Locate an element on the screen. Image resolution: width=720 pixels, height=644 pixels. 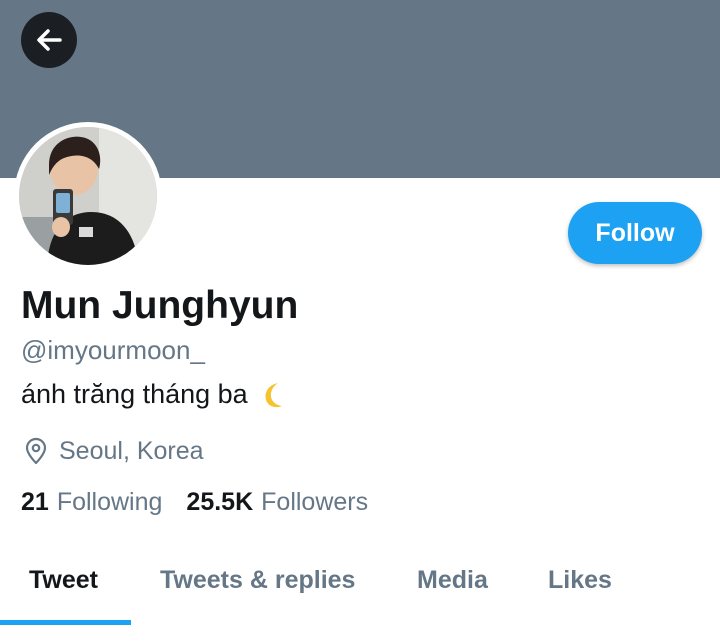
followers-count: 25.5K is located at coordinates (220, 502).